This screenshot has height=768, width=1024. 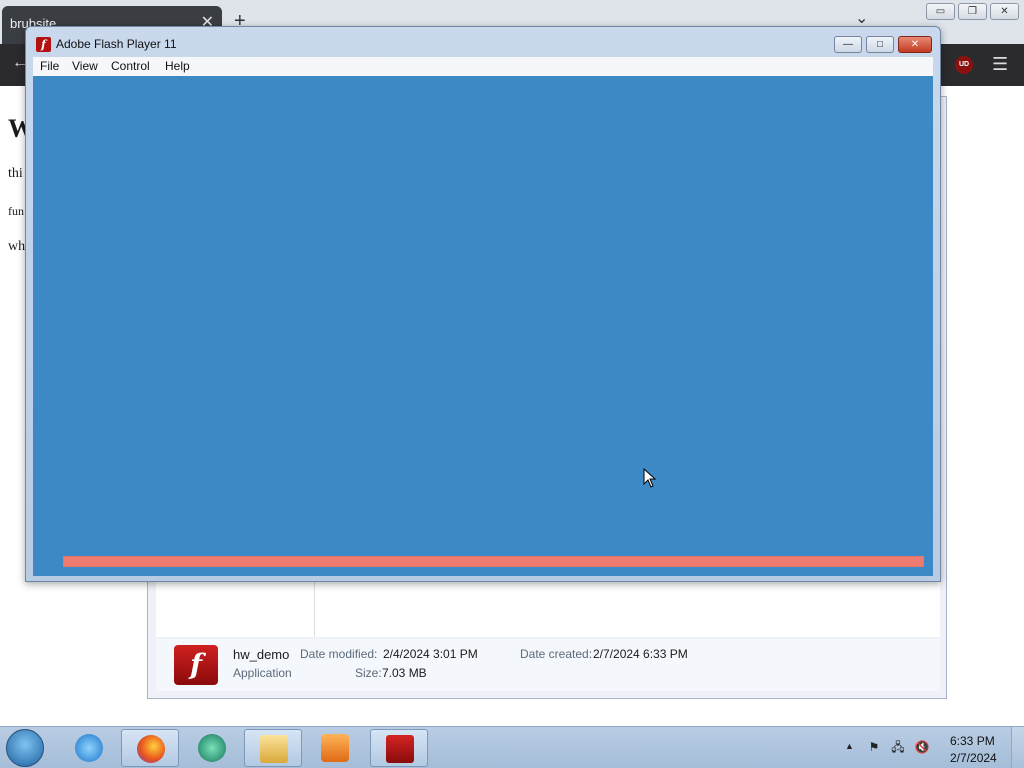 What do you see at coordinates (972, 741) in the screenshot?
I see `clock-time: 6:33 PM` at bounding box center [972, 741].